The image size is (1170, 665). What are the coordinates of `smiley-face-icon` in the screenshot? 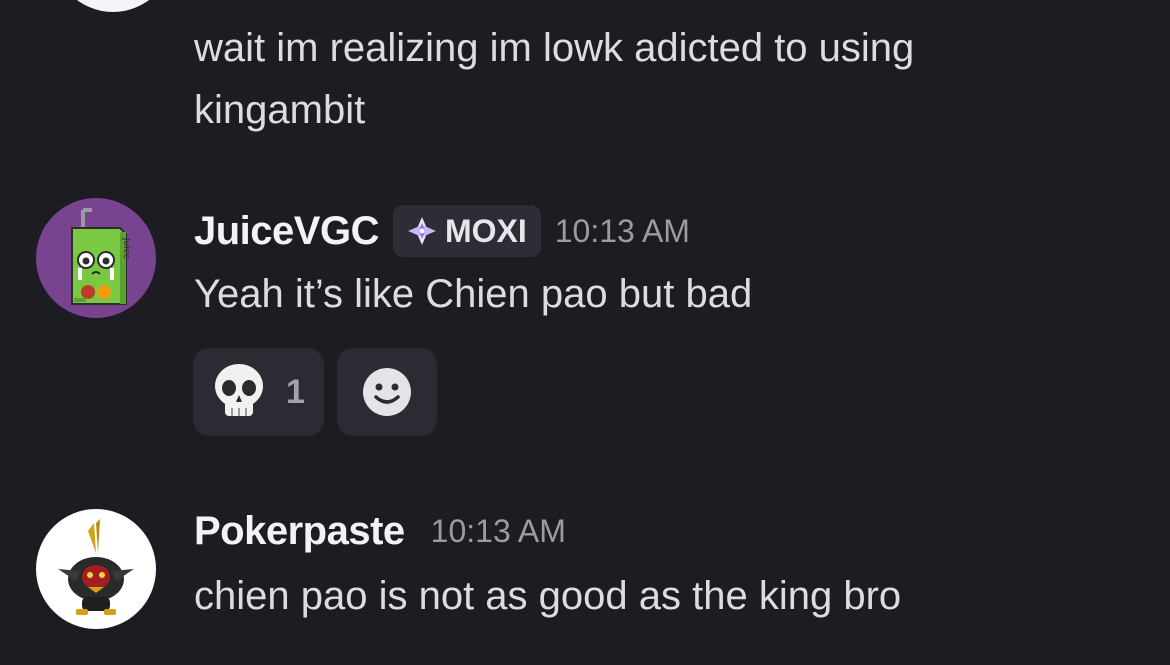 It's located at (387, 392).